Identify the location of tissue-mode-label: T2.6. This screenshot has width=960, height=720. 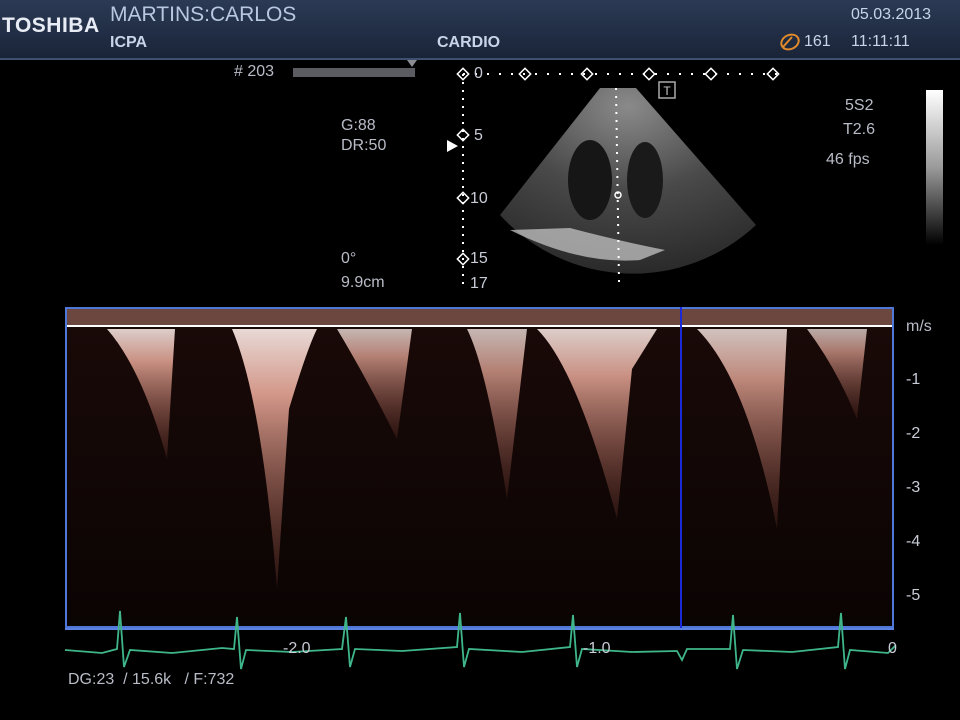
(859, 129).